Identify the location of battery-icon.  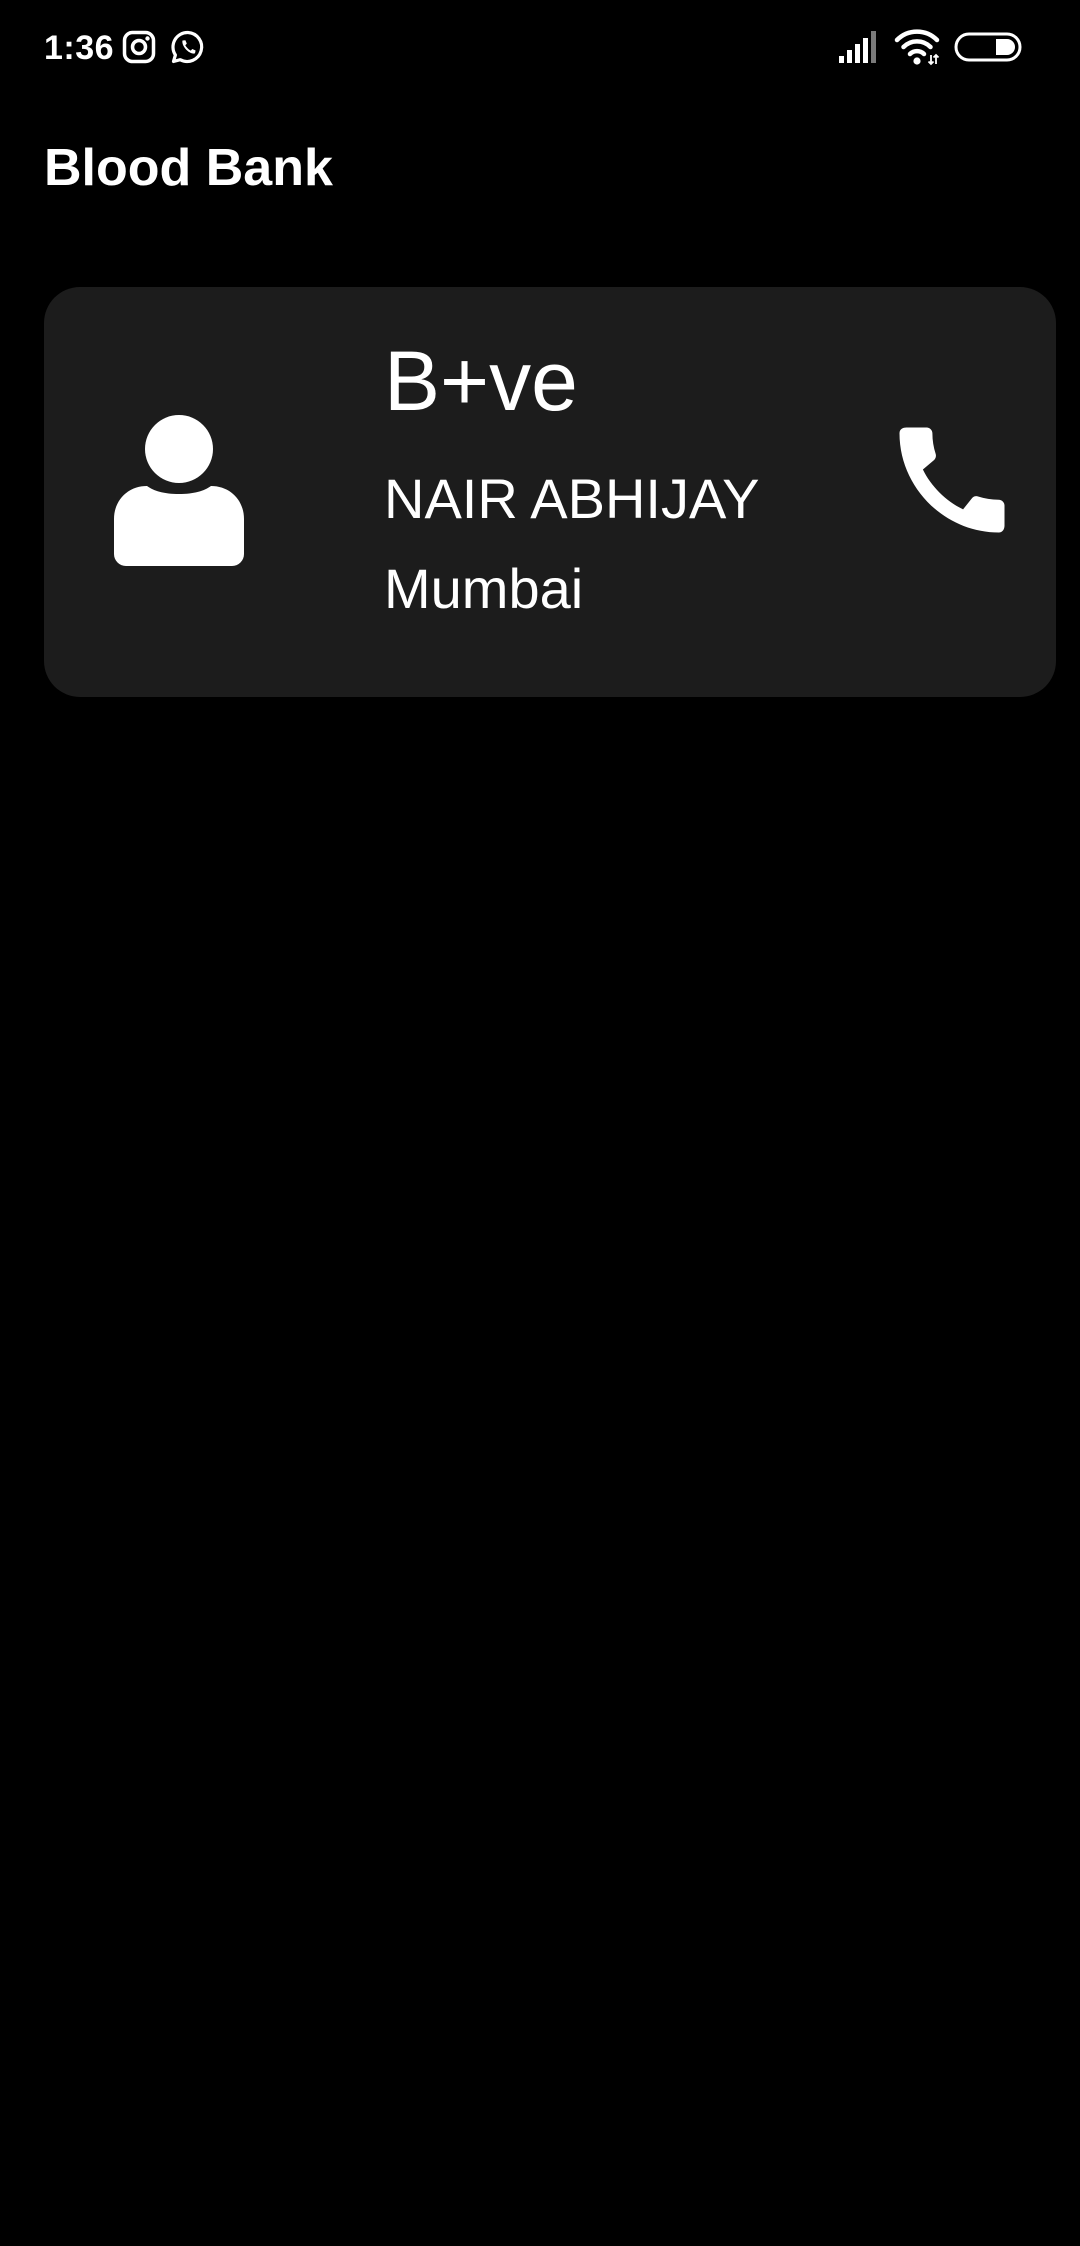
(988, 47).